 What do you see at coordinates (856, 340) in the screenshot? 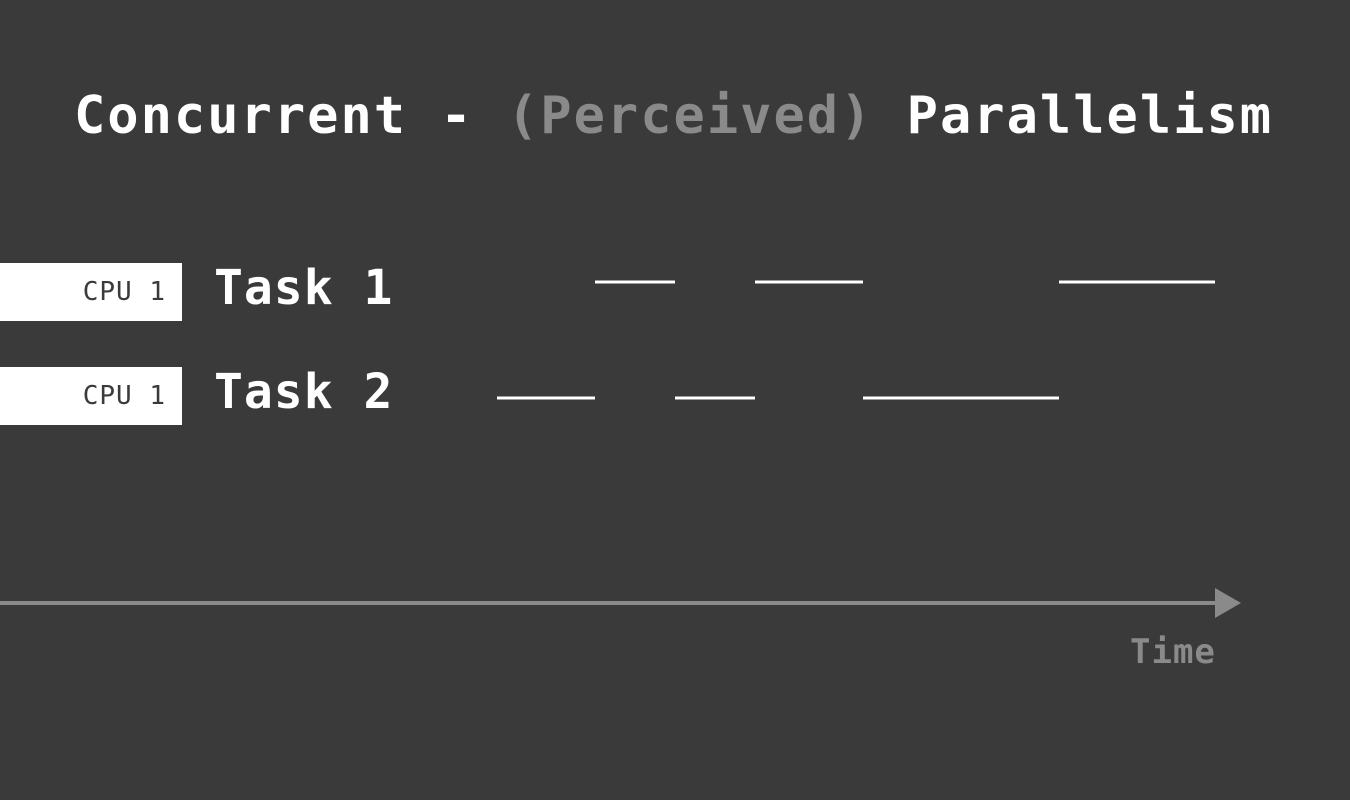
I see `execution-segments` at bounding box center [856, 340].